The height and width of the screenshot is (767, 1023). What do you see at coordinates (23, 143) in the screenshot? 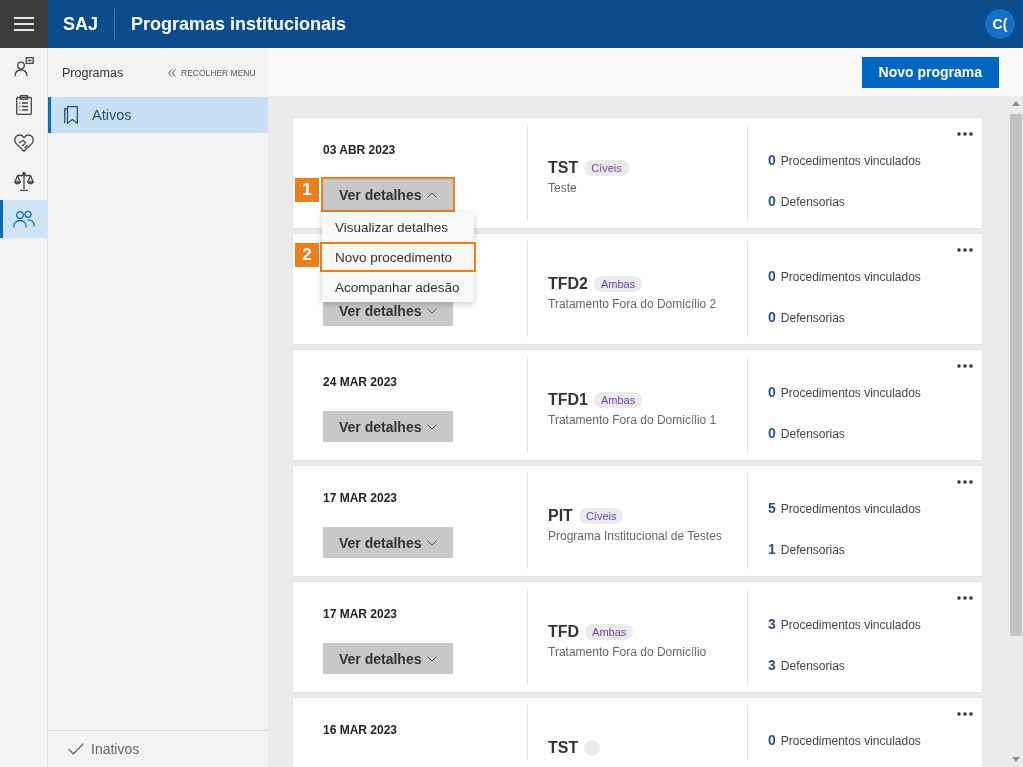
I see `heart-icon` at bounding box center [23, 143].